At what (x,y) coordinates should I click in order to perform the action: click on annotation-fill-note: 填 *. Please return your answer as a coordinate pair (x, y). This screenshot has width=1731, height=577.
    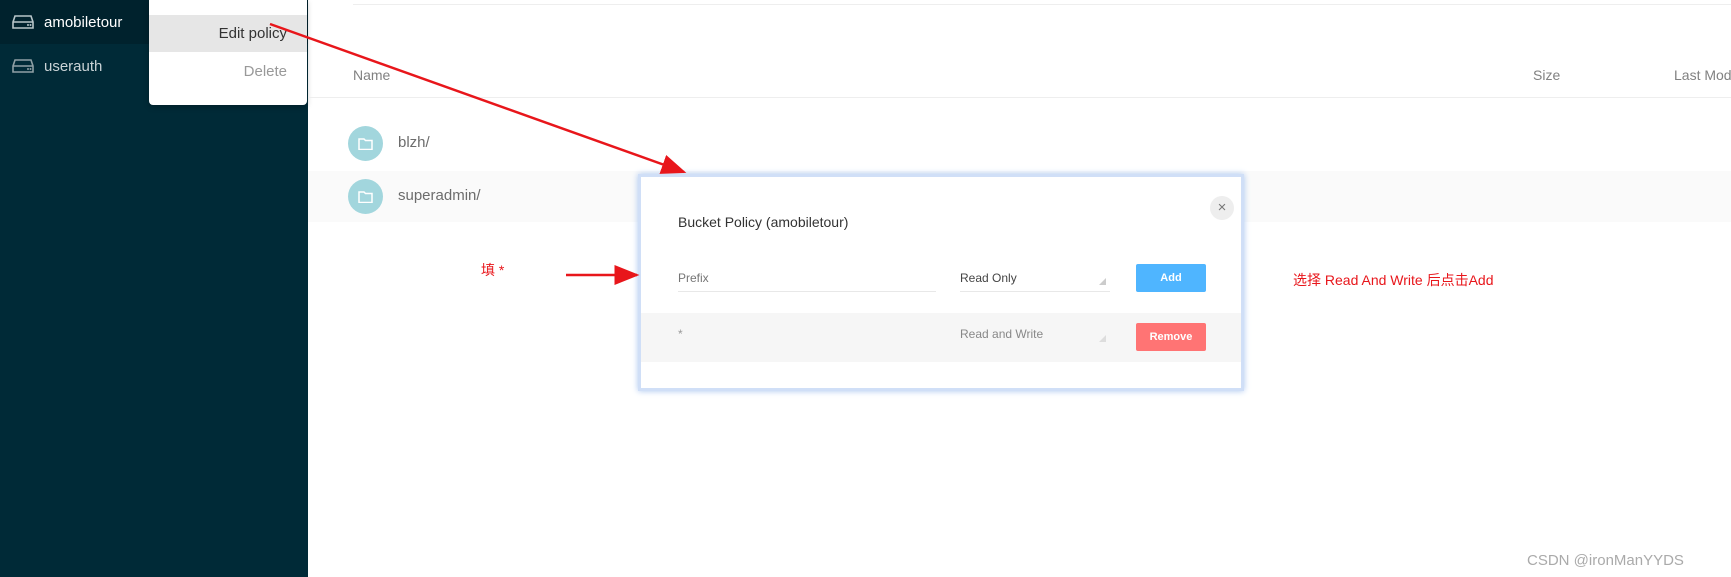
    Looking at the image, I should click on (493, 270).